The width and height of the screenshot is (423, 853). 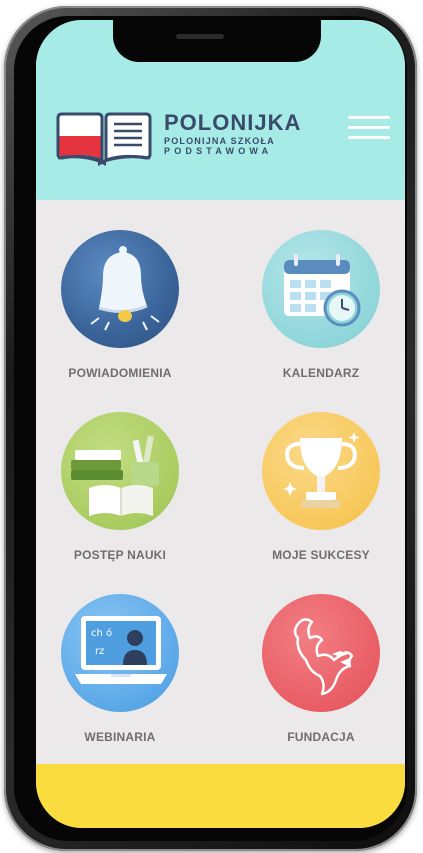 What do you see at coordinates (120, 737) in the screenshot?
I see `tile-label: WEBINARIA` at bounding box center [120, 737].